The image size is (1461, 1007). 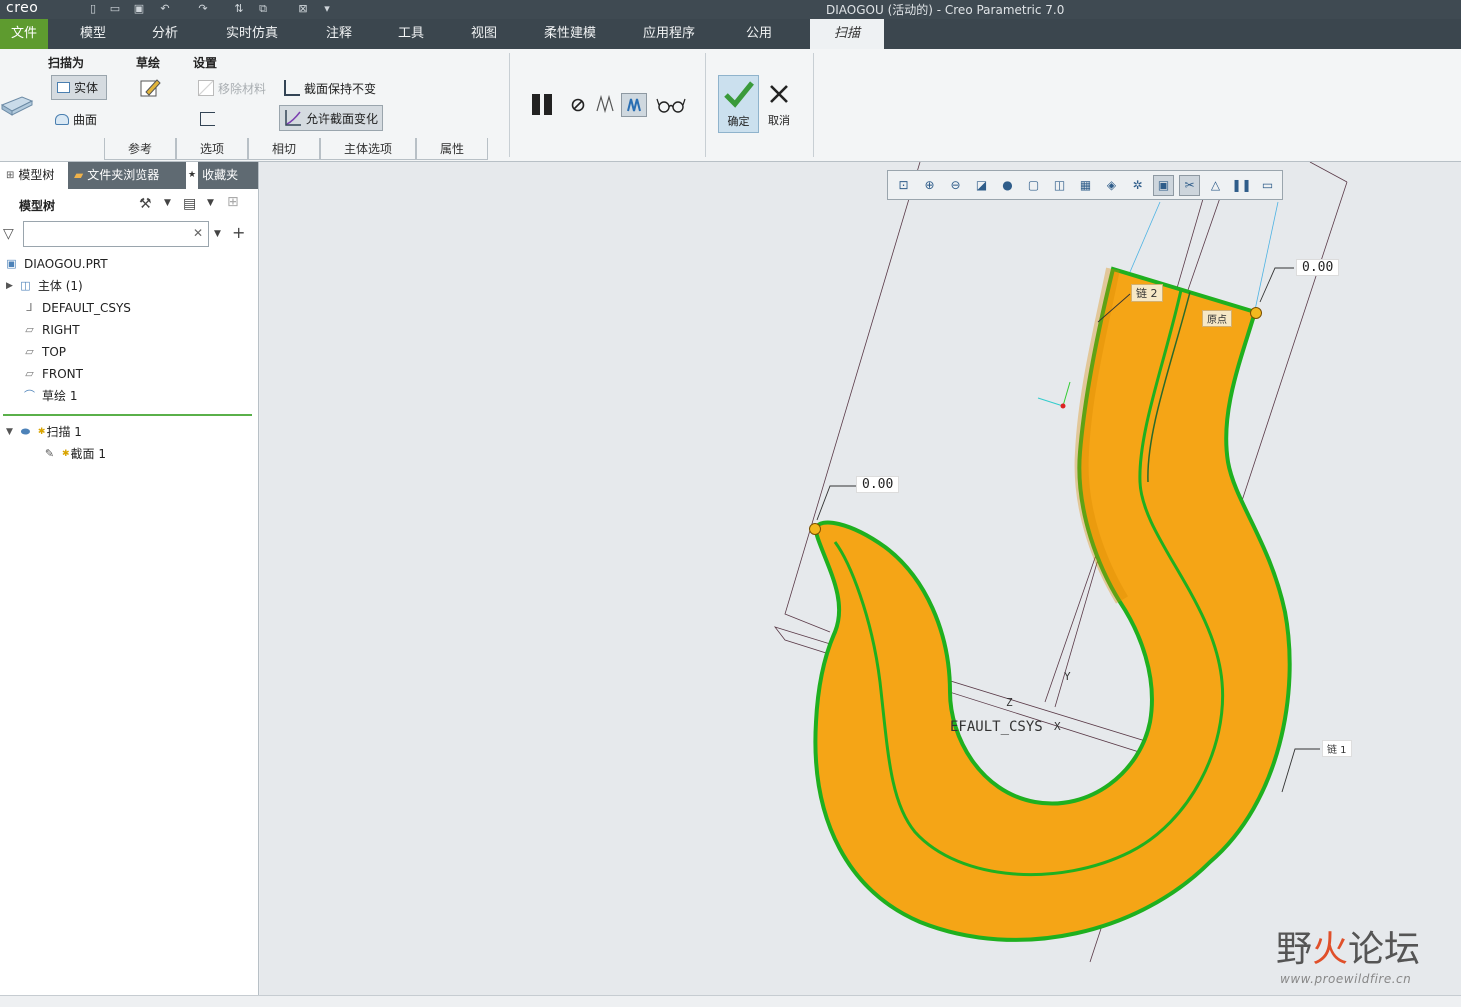 I want to click on connected-preview-icon, so click(x=634, y=105).